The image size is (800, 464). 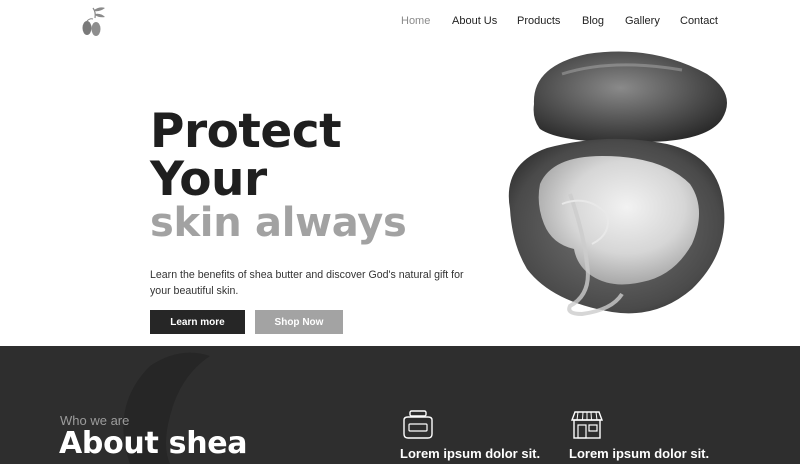 I want to click on hero-subtitle: skin always, so click(x=278, y=223).